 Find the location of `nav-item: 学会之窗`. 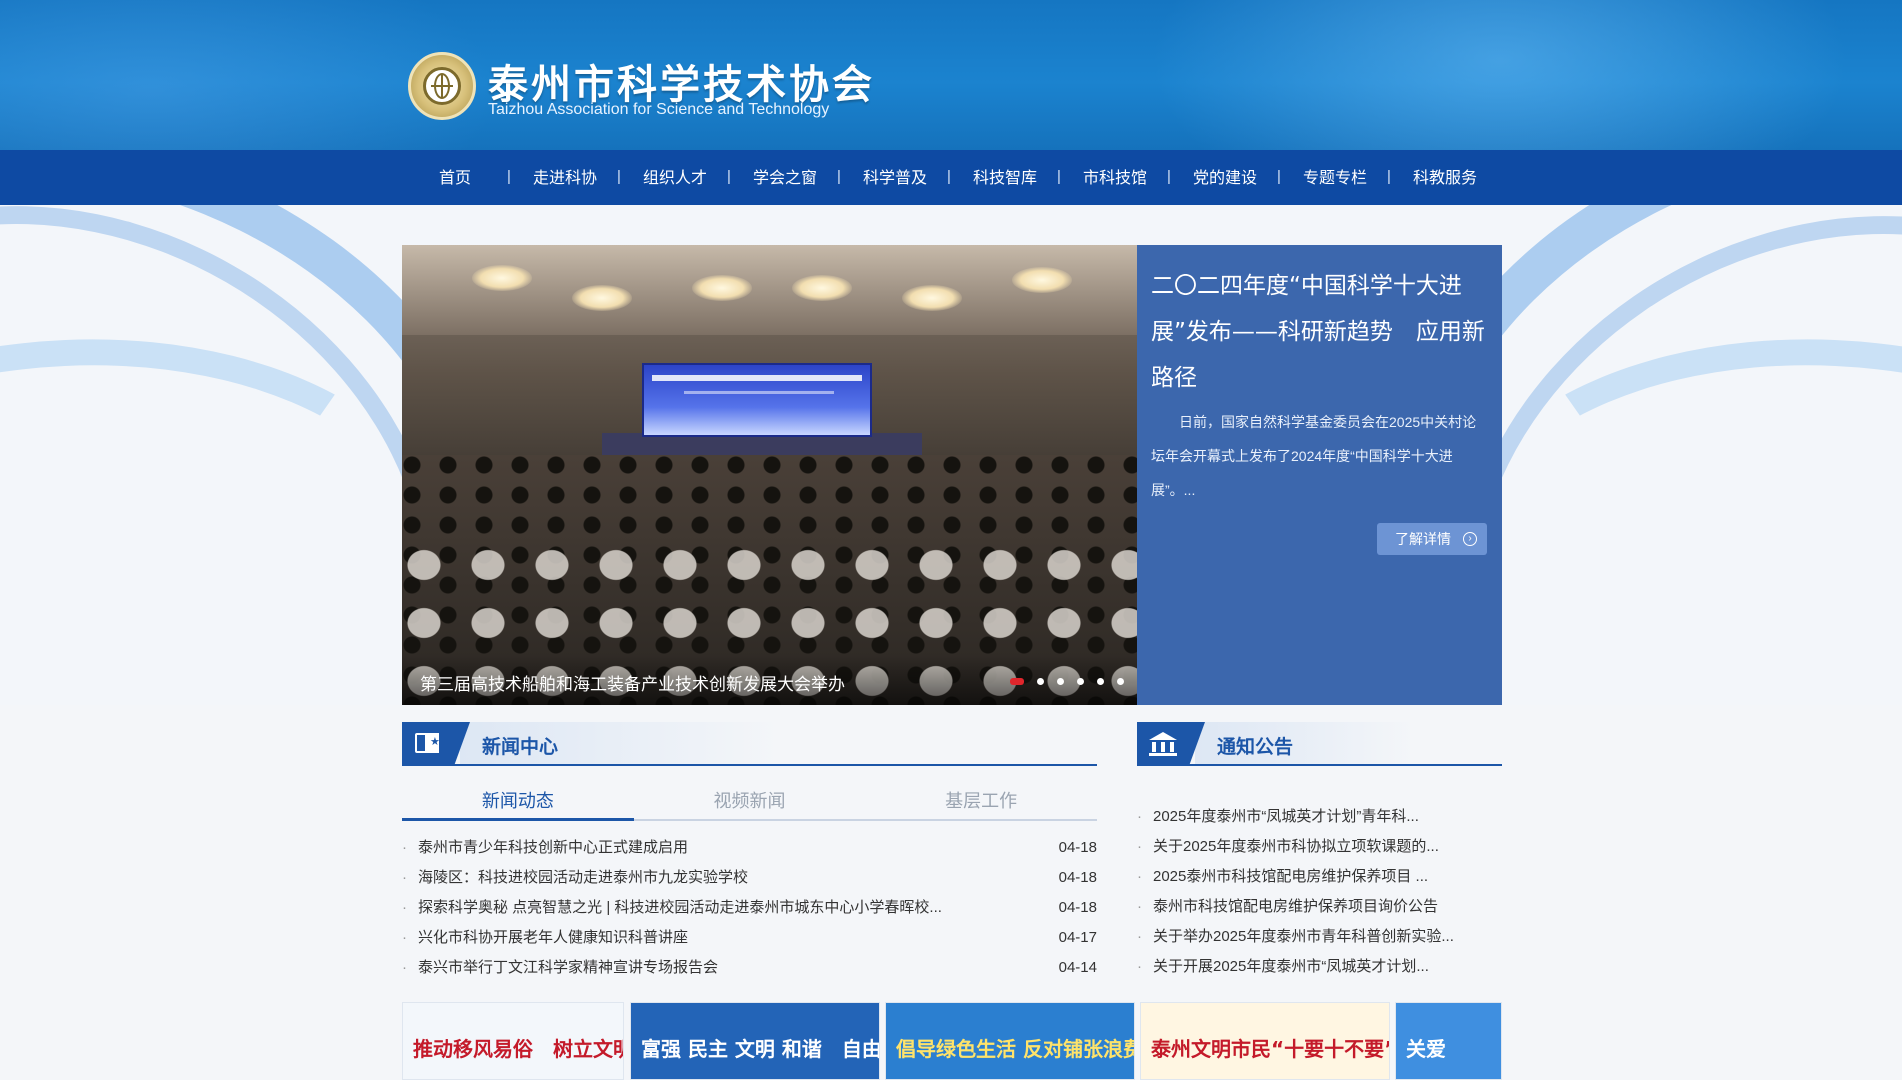

nav-item: 学会之窗 is located at coordinates (785, 177).